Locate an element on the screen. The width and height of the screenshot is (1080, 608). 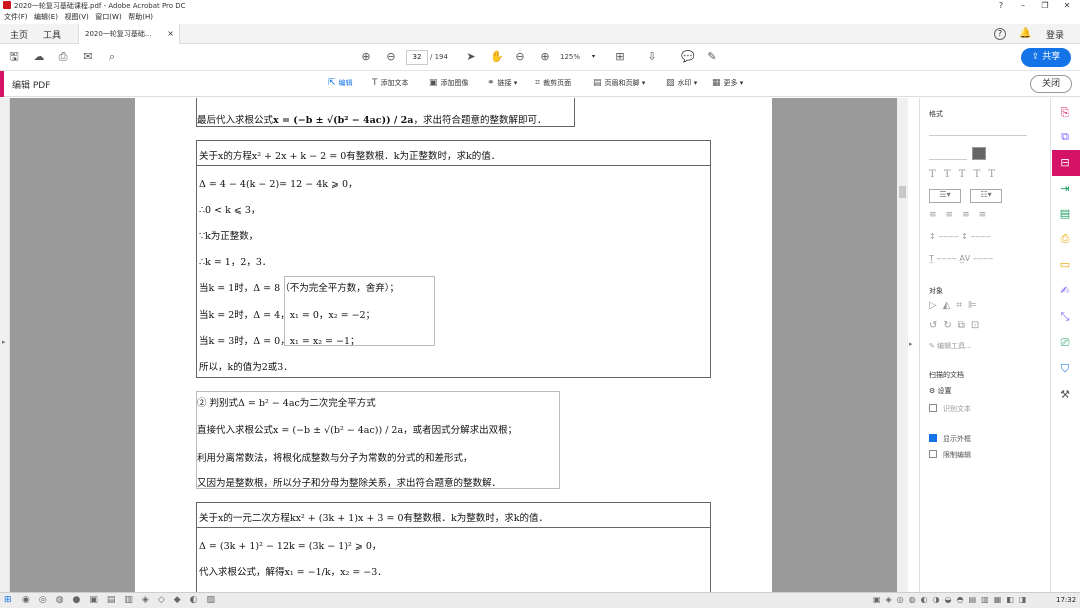
text-style-icons: TTTTT is located at coordinates (966, 174).